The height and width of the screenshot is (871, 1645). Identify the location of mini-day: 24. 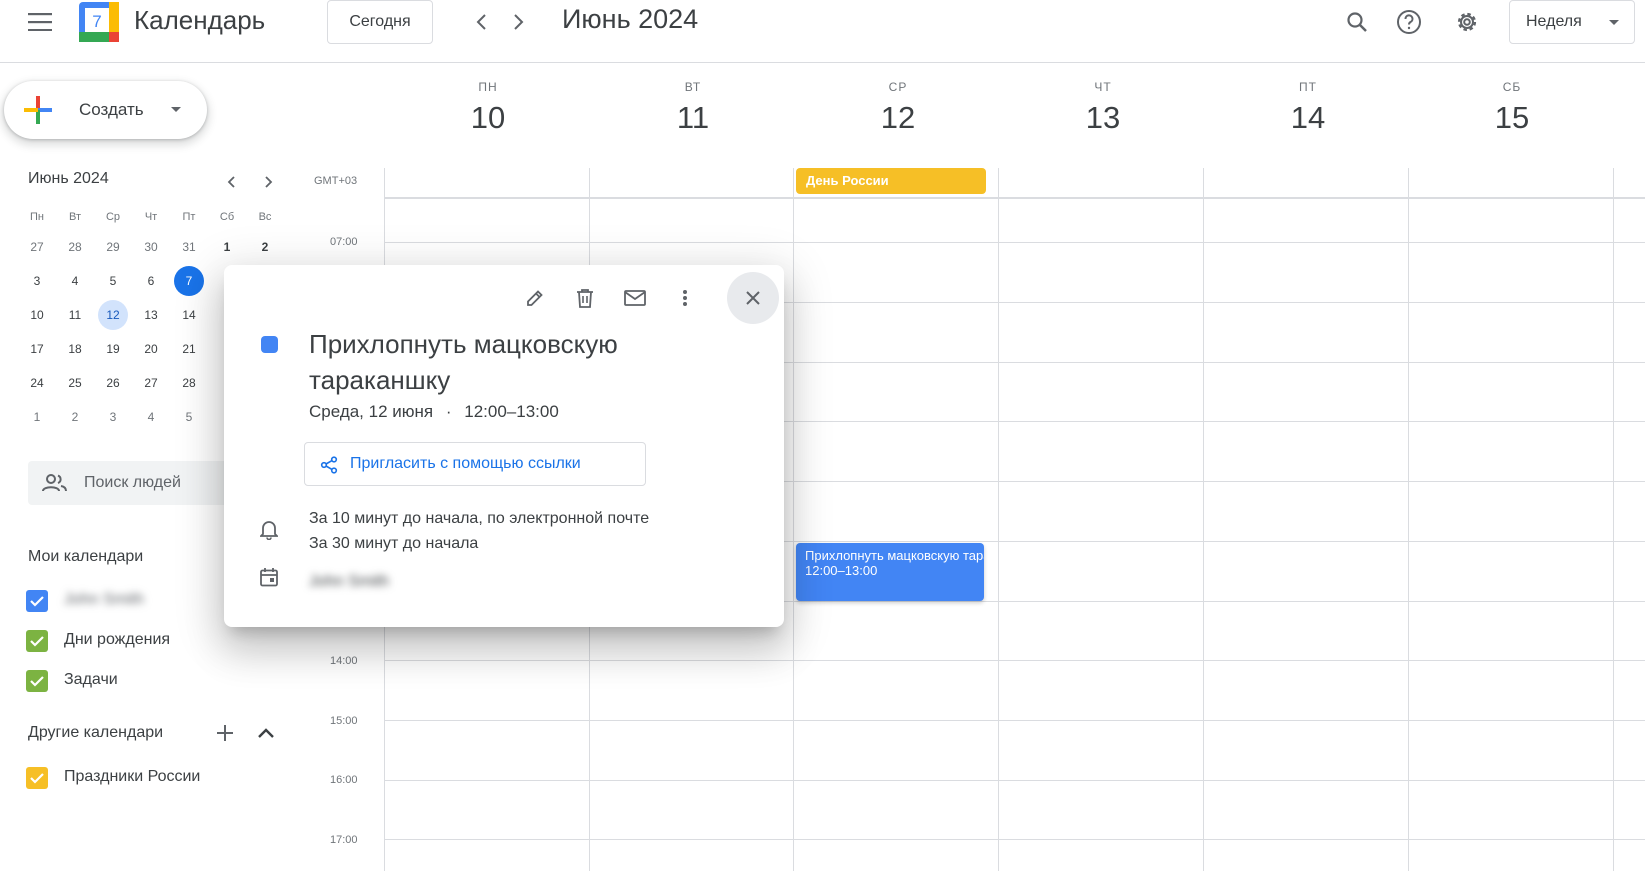
(37, 383).